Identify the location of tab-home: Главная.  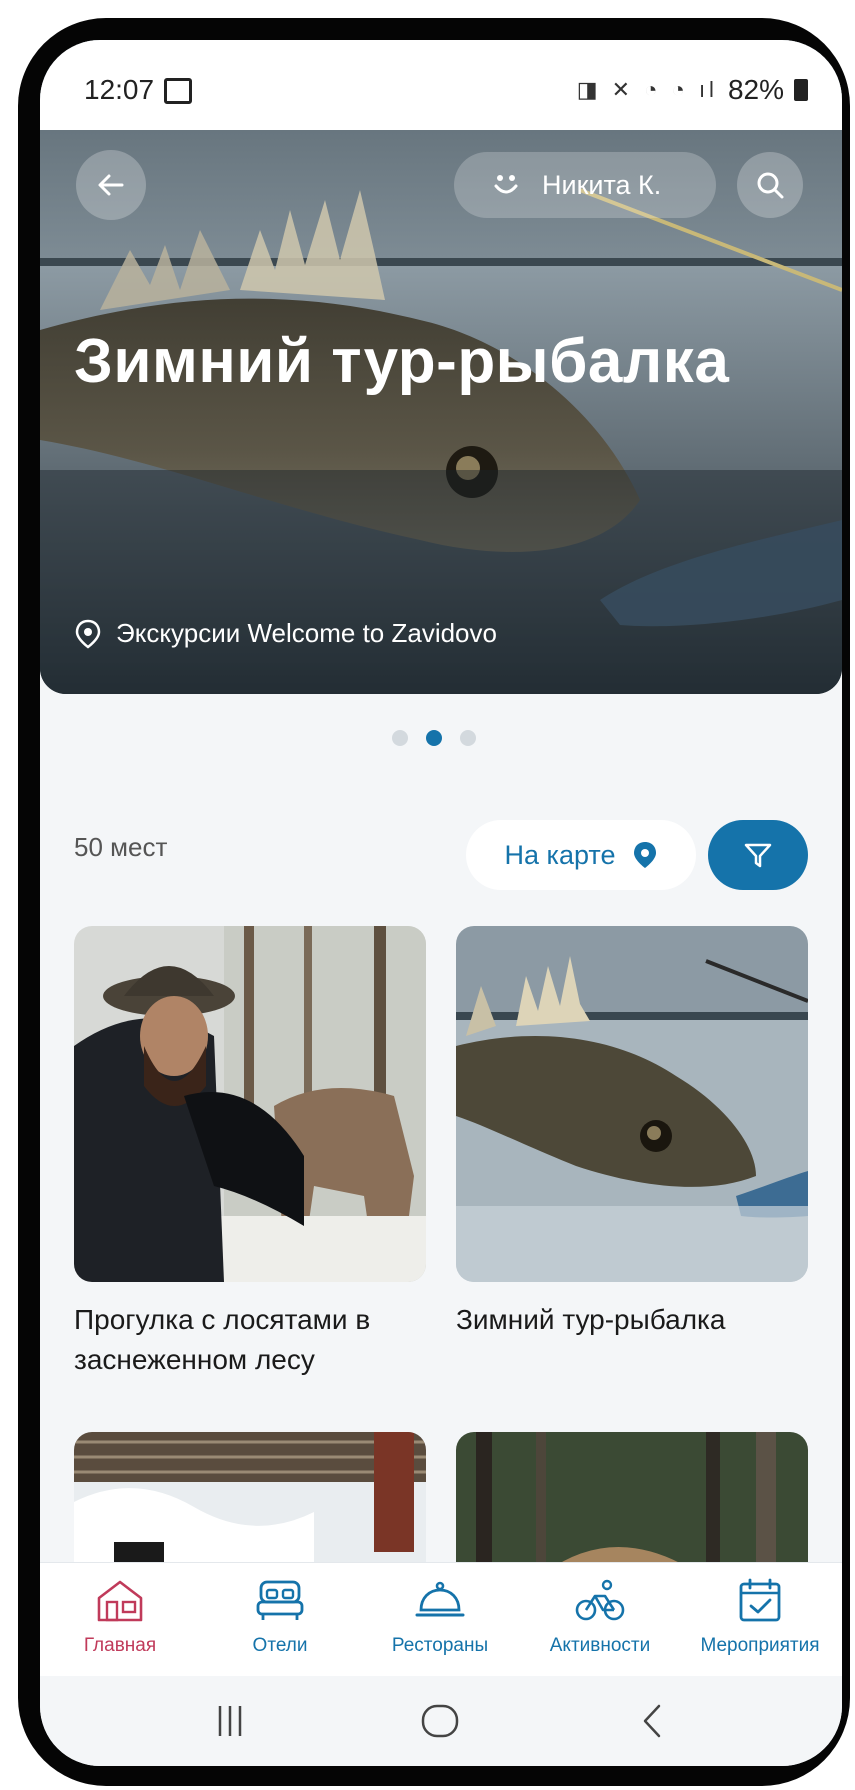
(120, 1620).